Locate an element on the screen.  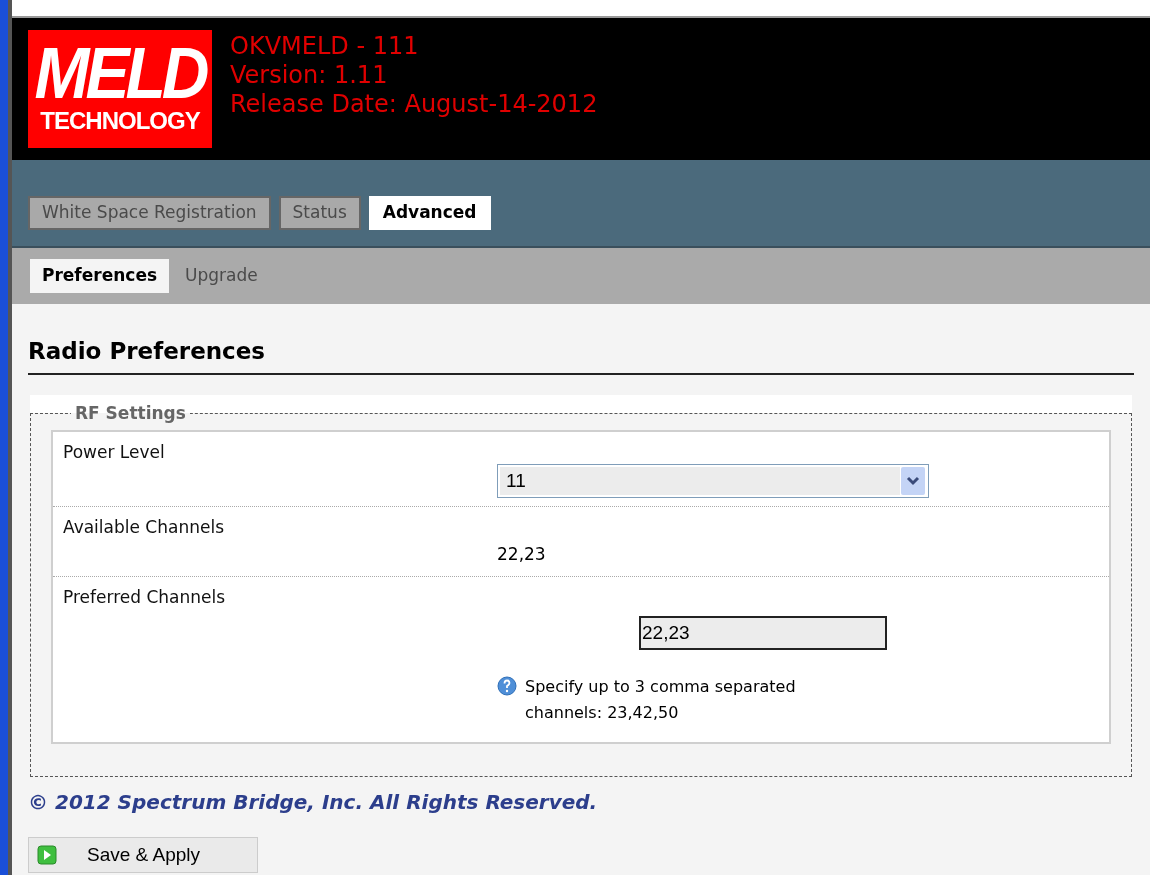
preferred-channels-input: 22,23 is located at coordinates (763, 633).